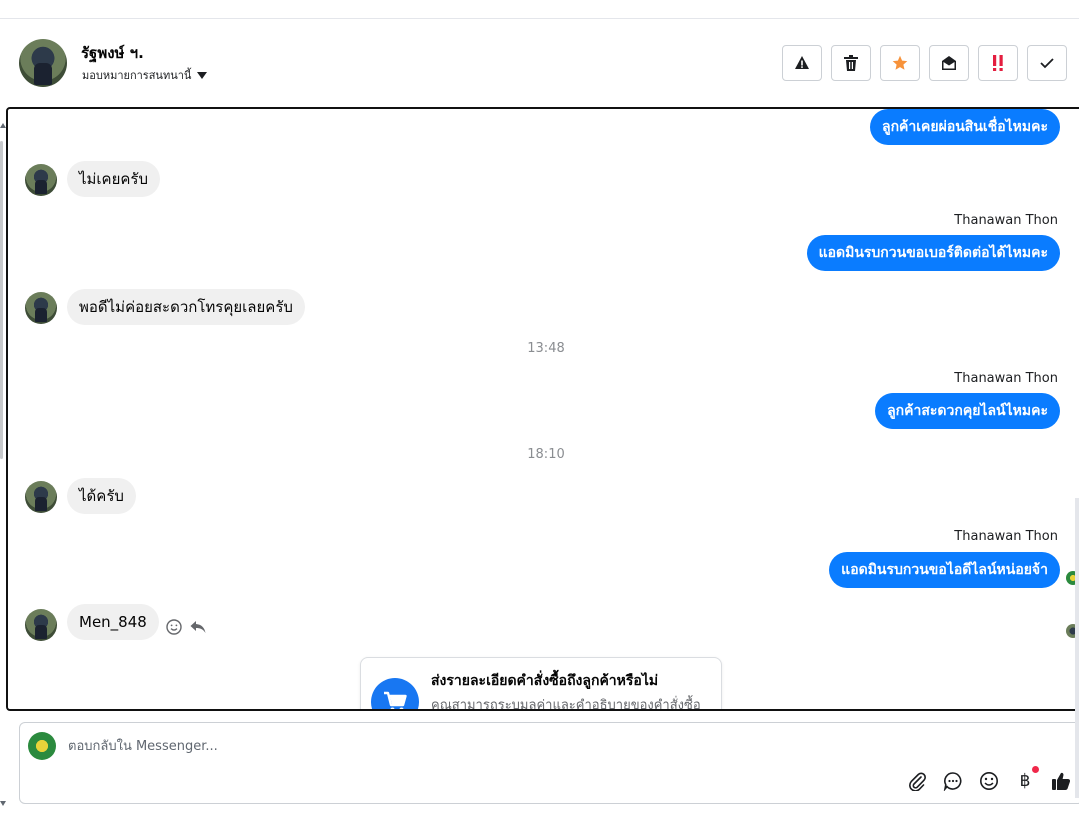  I want to click on message-outgoing: ลูกค้าสะดวกคุยไลน์ไหมคะ, so click(967, 411).